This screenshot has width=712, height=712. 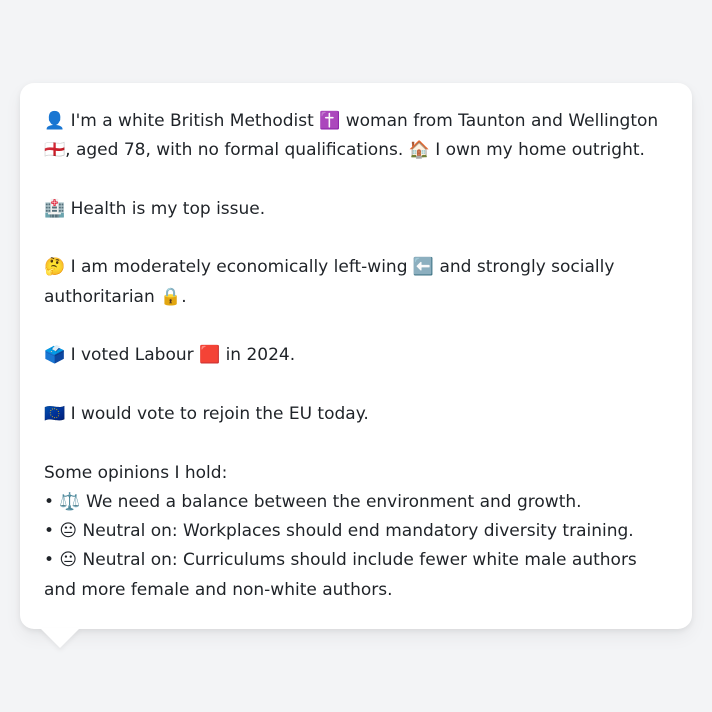 I want to click on eu-text: 🇪🇺 I would vote to rejoin the EU today., so click(x=206, y=413).